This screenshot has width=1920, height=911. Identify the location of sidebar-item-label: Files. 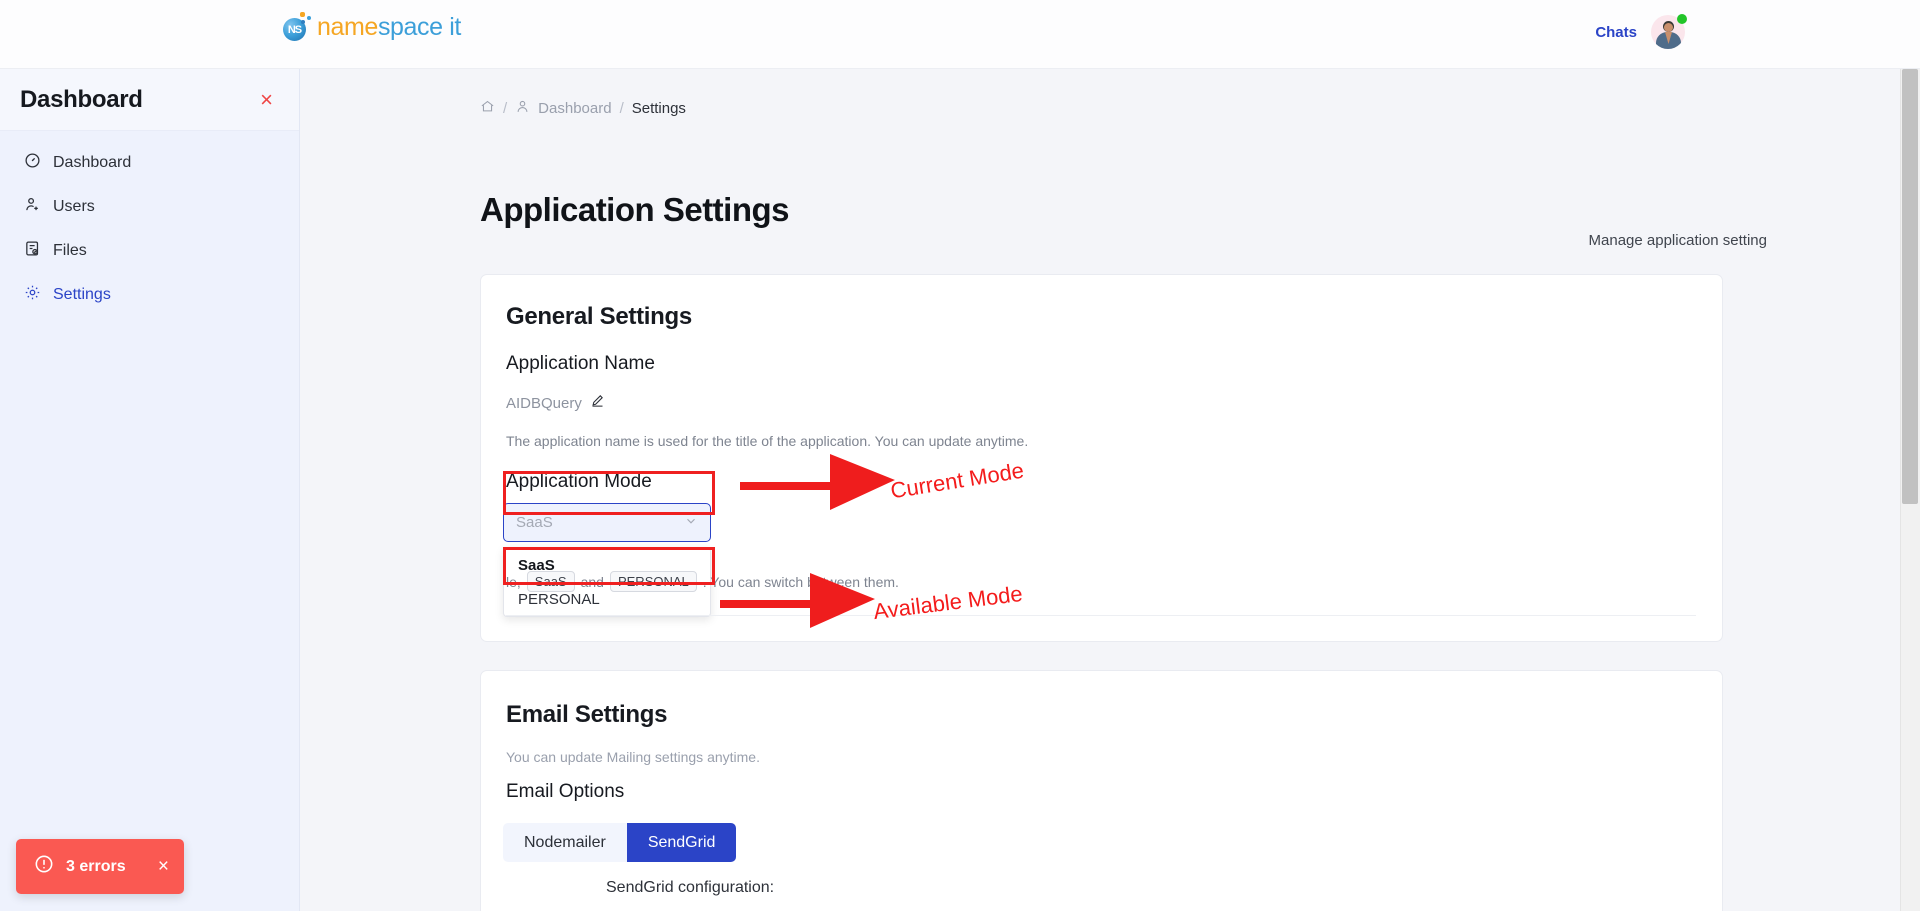
(70, 250).